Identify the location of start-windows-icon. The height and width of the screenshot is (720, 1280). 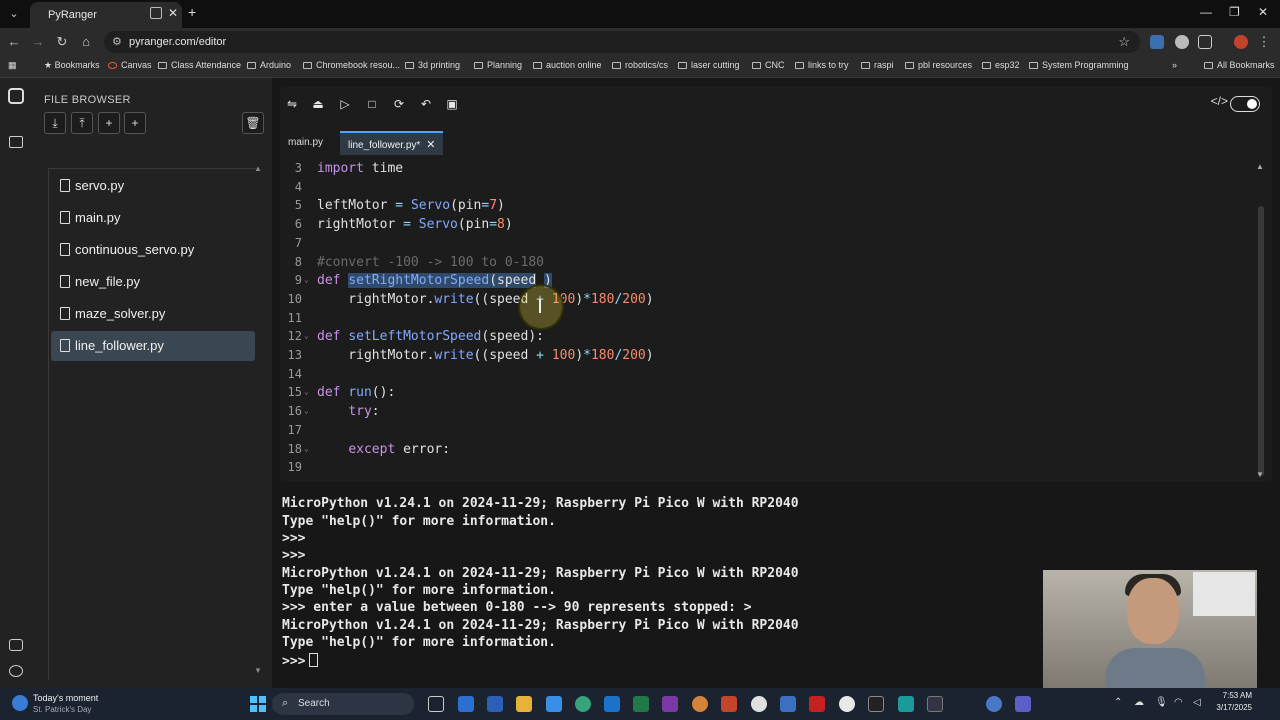
(258, 704).